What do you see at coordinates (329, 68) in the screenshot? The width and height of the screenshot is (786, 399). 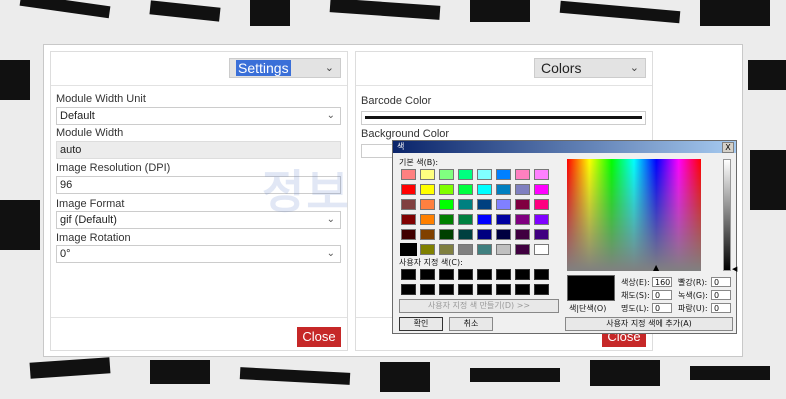 I see `chevron-down-icon: ⌄` at bounding box center [329, 68].